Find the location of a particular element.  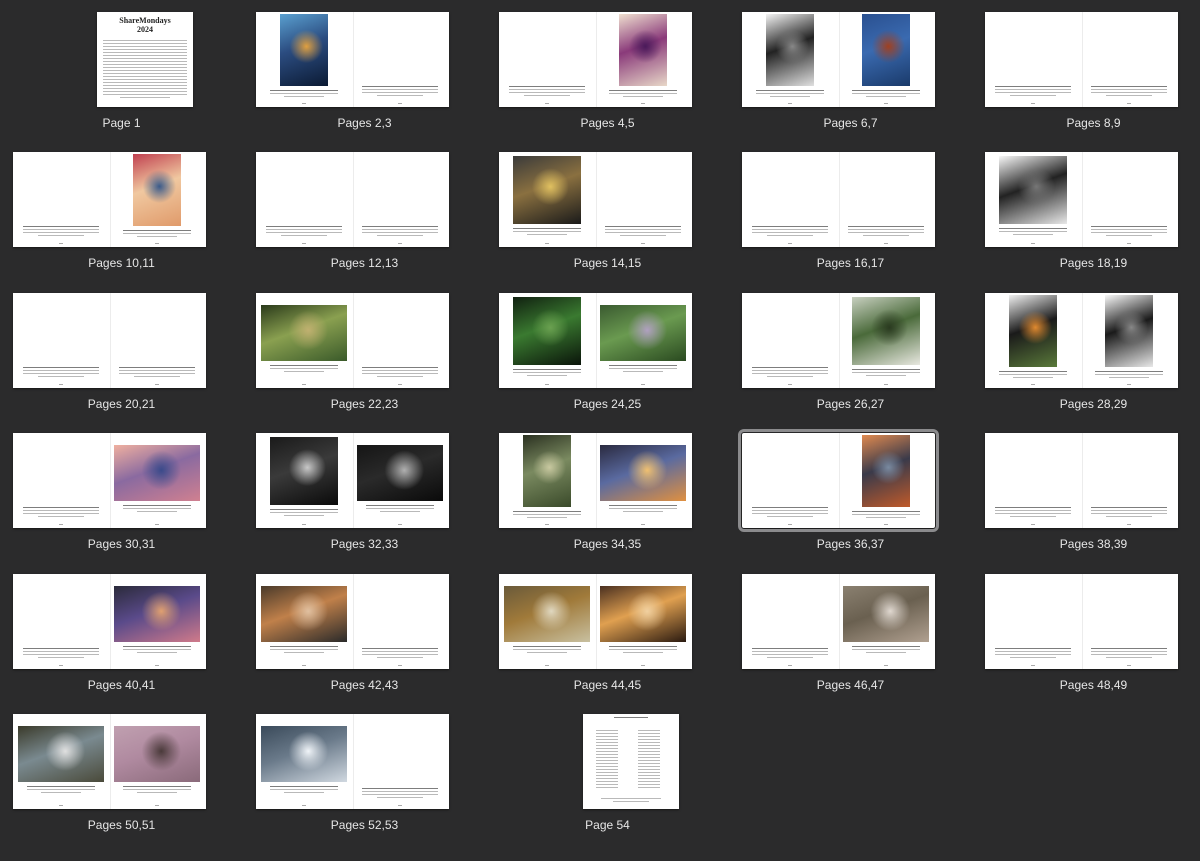

page-thumbnail-item: Pages 24,25 is located at coordinates (607, 351).